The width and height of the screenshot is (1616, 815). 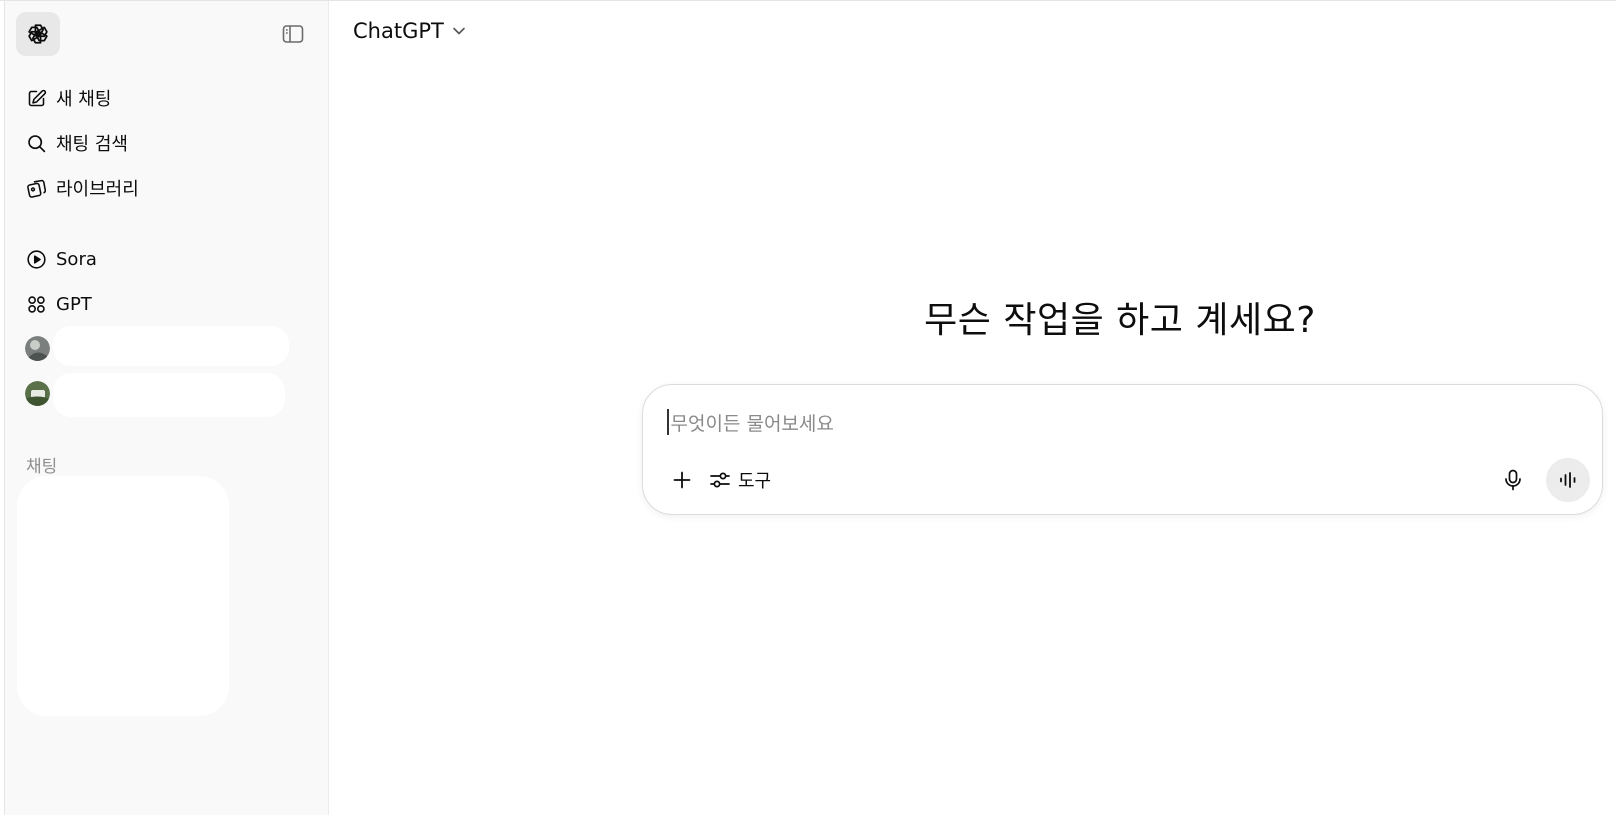 I want to click on sliders-icon, so click(x=720, y=480).